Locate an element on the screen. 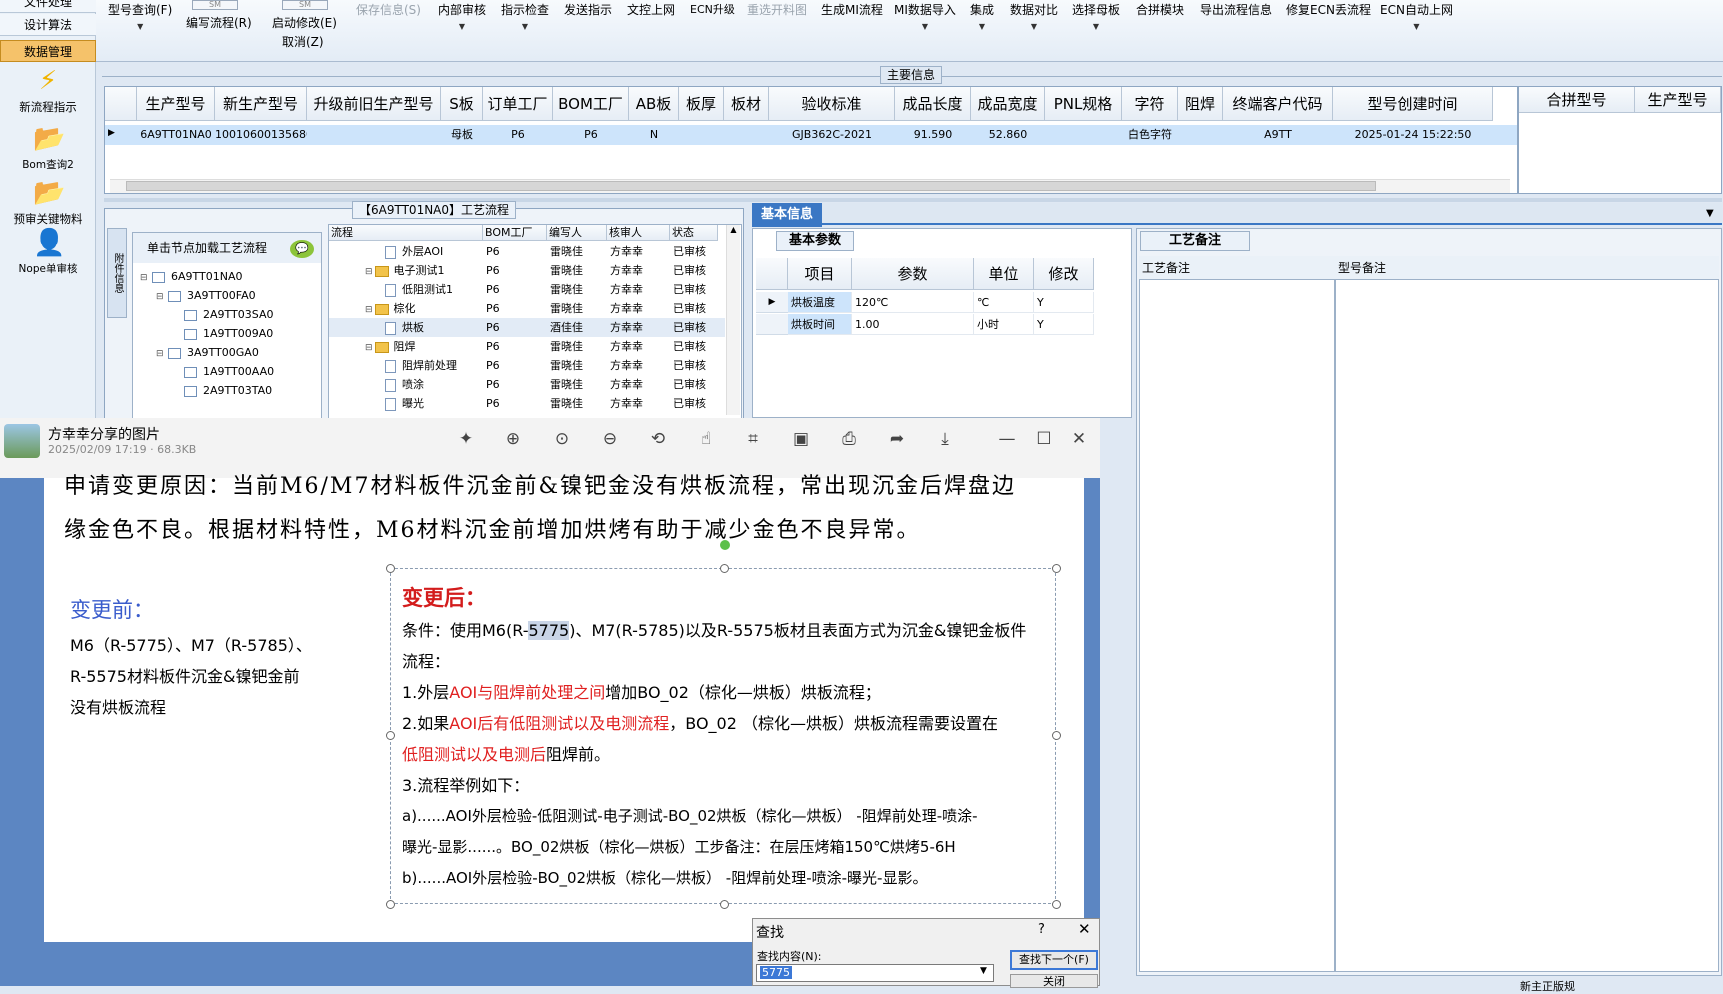 Image resolution: width=1723 pixels, height=994 pixels. toolbar-fix-ecn: 修复ECN丢流程 is located at coordinates (1328, 9).